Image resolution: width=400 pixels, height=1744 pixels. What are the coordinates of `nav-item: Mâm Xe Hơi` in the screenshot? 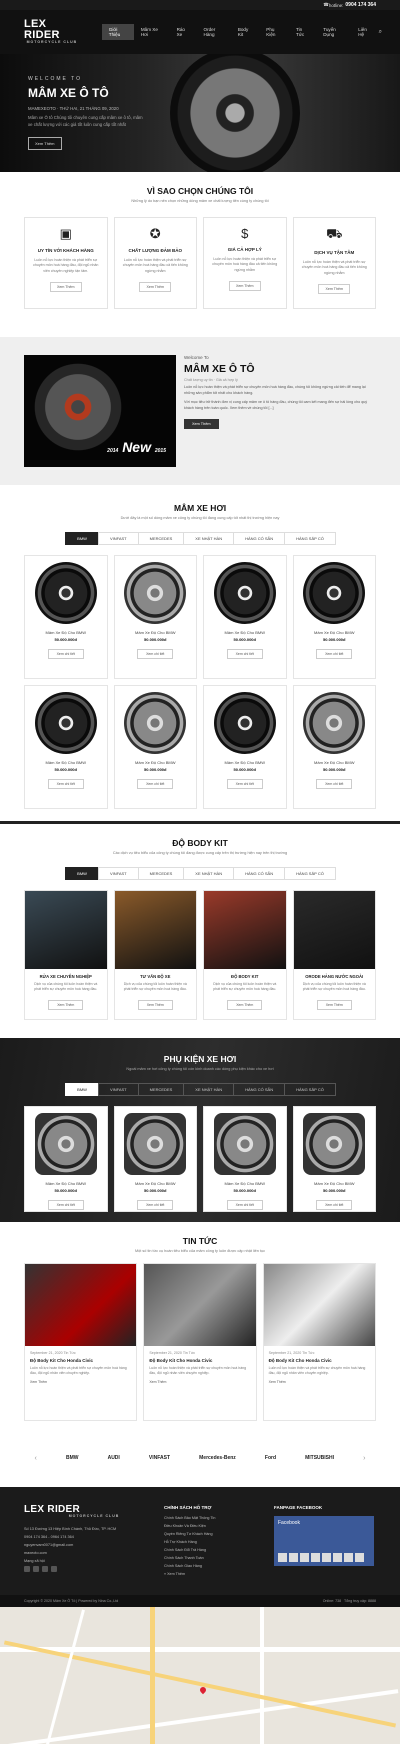 It's located at (152, 32).